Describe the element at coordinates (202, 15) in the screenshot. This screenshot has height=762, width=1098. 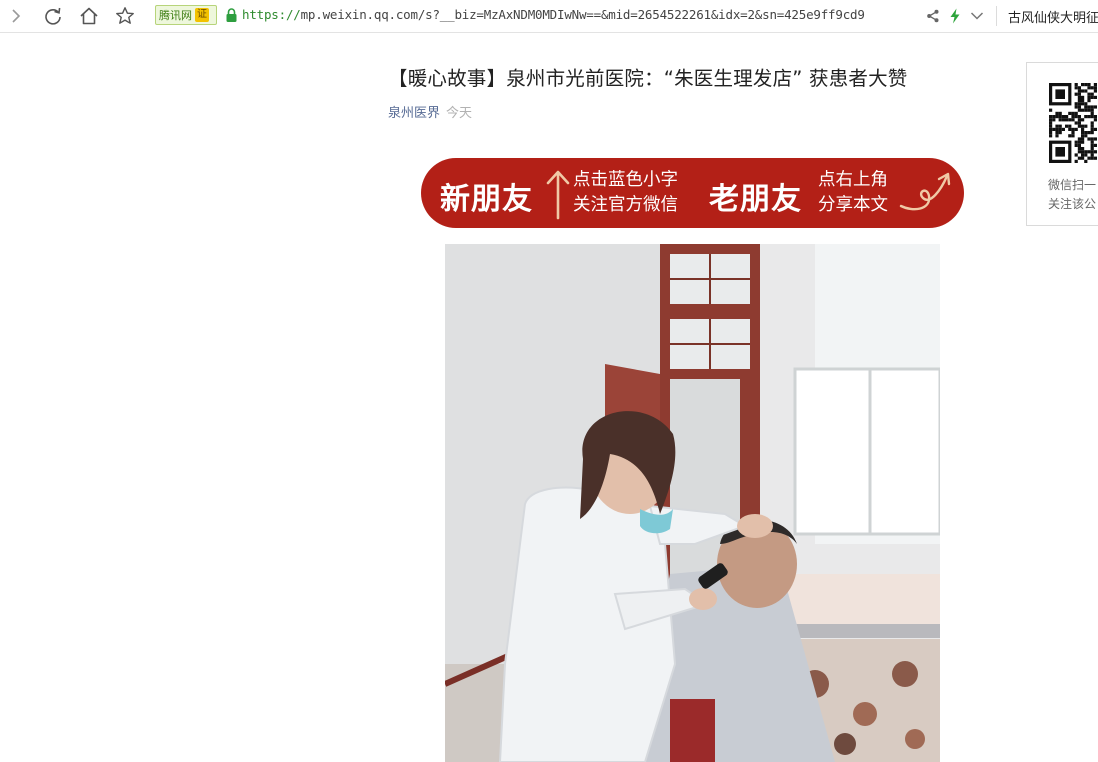
I see `certificate-mark: 证` at that location.